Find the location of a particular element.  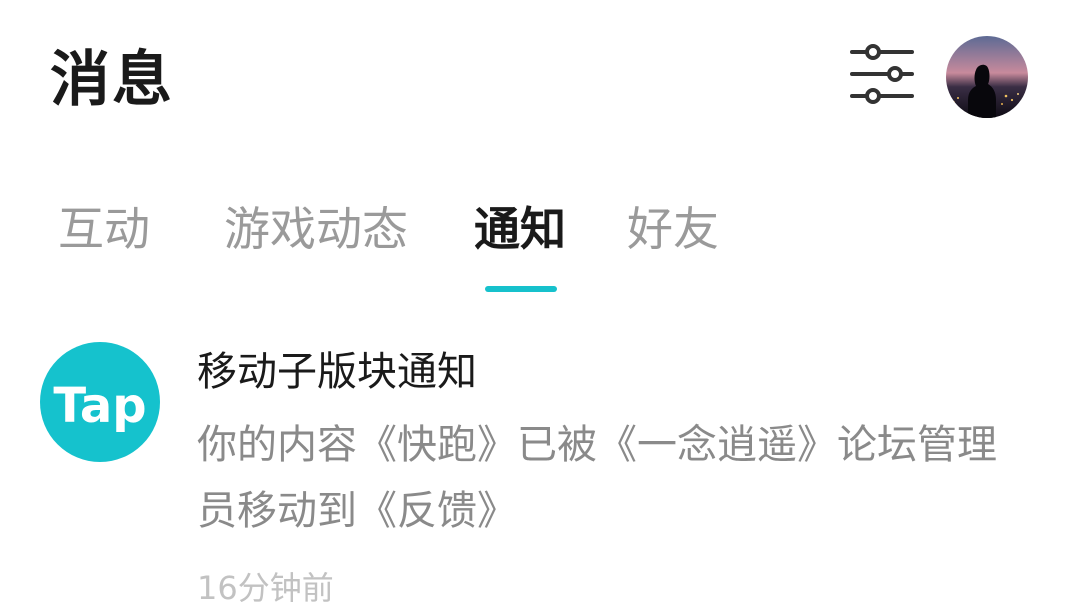

notification-body: 你的内容《快跑》已被《一念逍遥》论坛管理员移动到《反馈》 is located at coordinates (597, 478).